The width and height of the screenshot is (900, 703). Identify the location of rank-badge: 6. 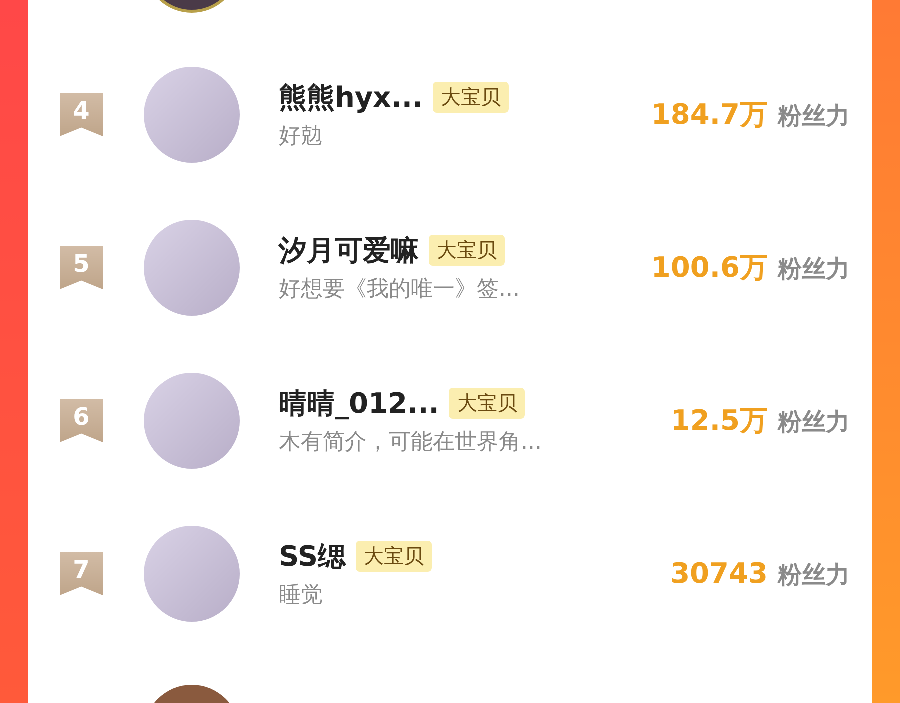
(81, 420).